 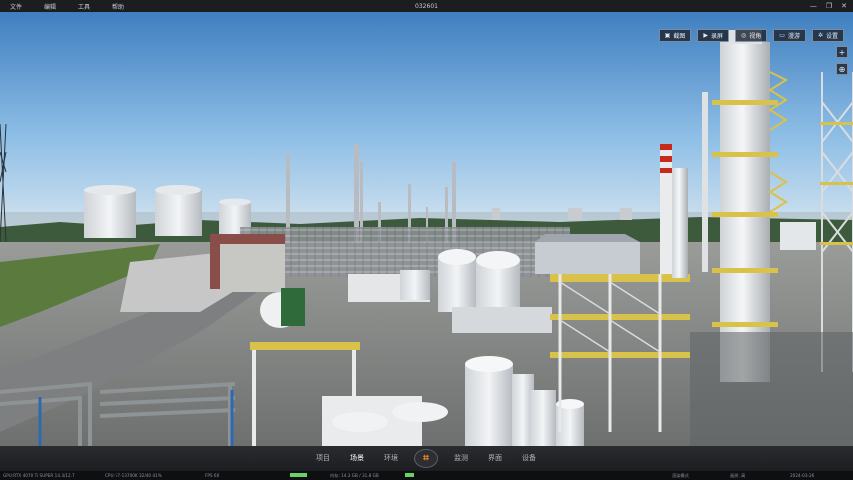 I want to click on minimize-icon: —, so click(x=813, y=6).